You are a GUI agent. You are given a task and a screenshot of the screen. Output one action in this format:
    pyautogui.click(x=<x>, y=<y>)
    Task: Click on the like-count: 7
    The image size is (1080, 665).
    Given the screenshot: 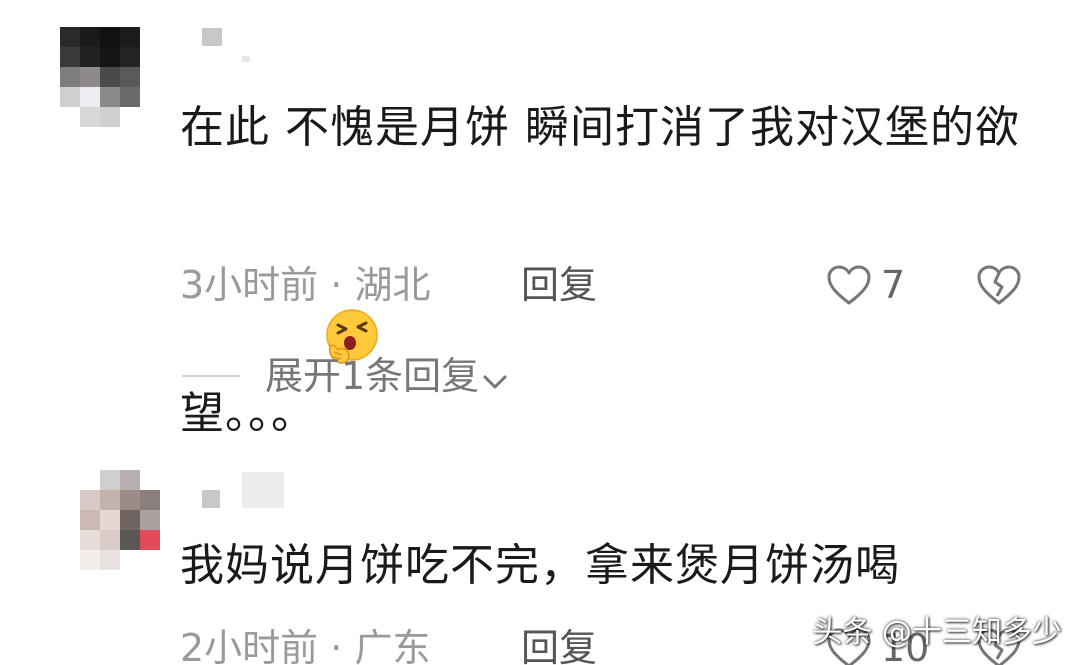 What is the action you would take?
    pyautogui.click(x=893, y=285)
    